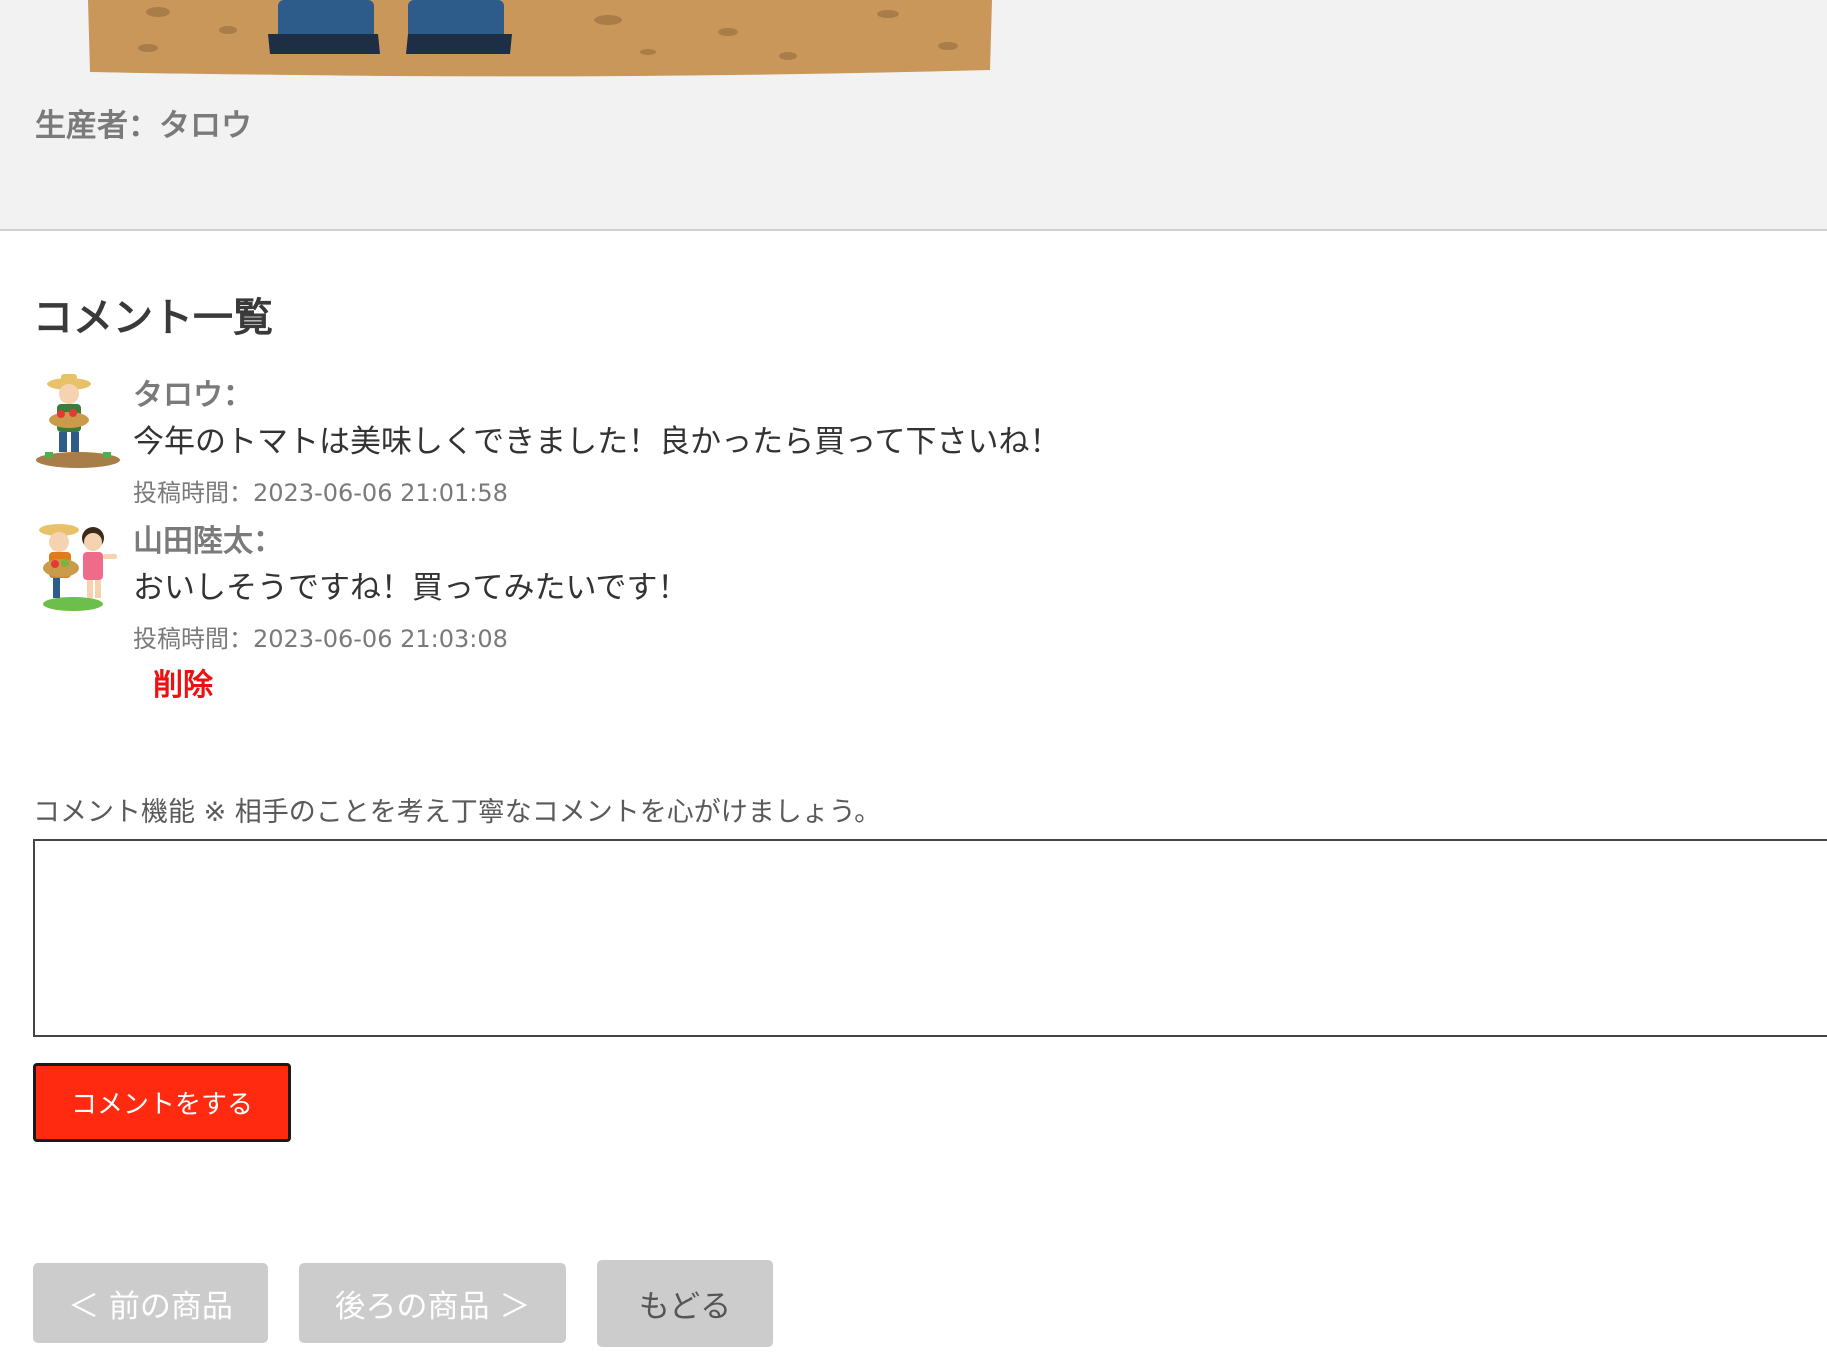 This screenshot has width=1827, height=1372. What do you see at coordinates (143, 126) in the screenshot?
I see `producer-name: 生産者：タロウ` at bounding box center [143, 126].